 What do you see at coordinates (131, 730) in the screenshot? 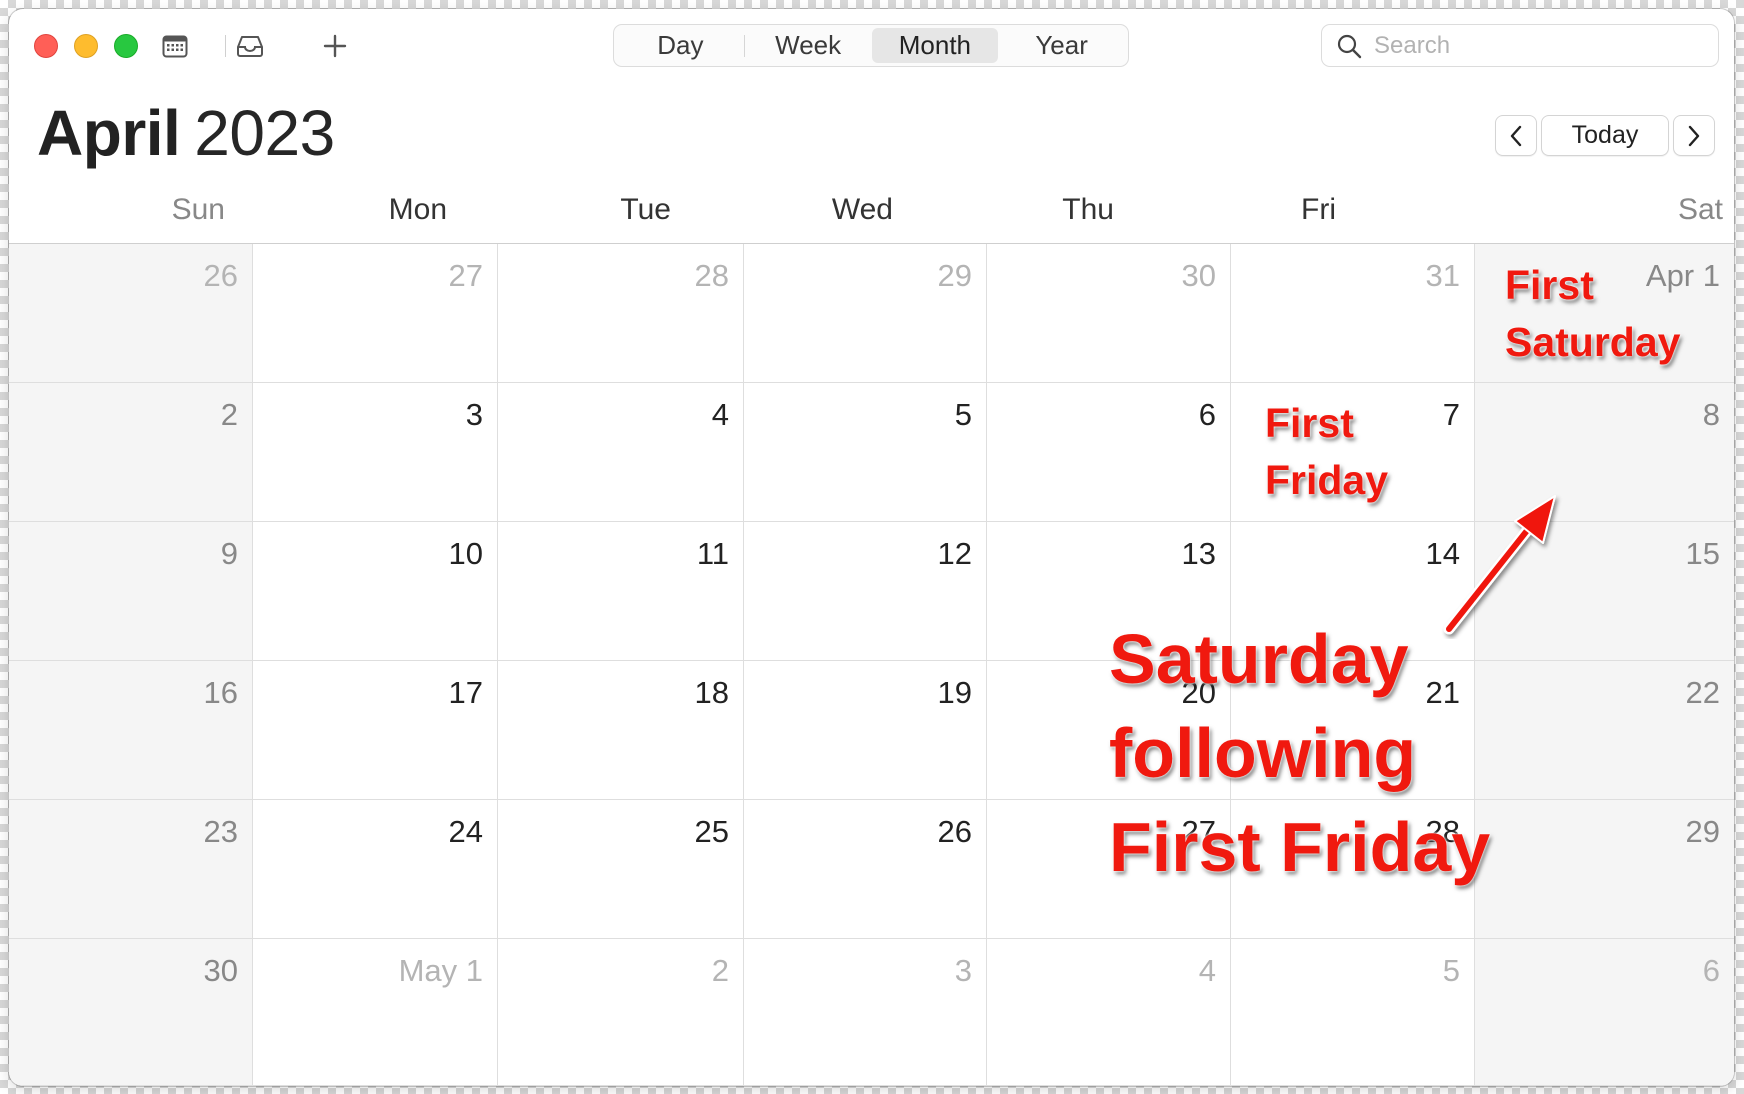
I see `day-cell: 16` at bounding box center [131, 730].